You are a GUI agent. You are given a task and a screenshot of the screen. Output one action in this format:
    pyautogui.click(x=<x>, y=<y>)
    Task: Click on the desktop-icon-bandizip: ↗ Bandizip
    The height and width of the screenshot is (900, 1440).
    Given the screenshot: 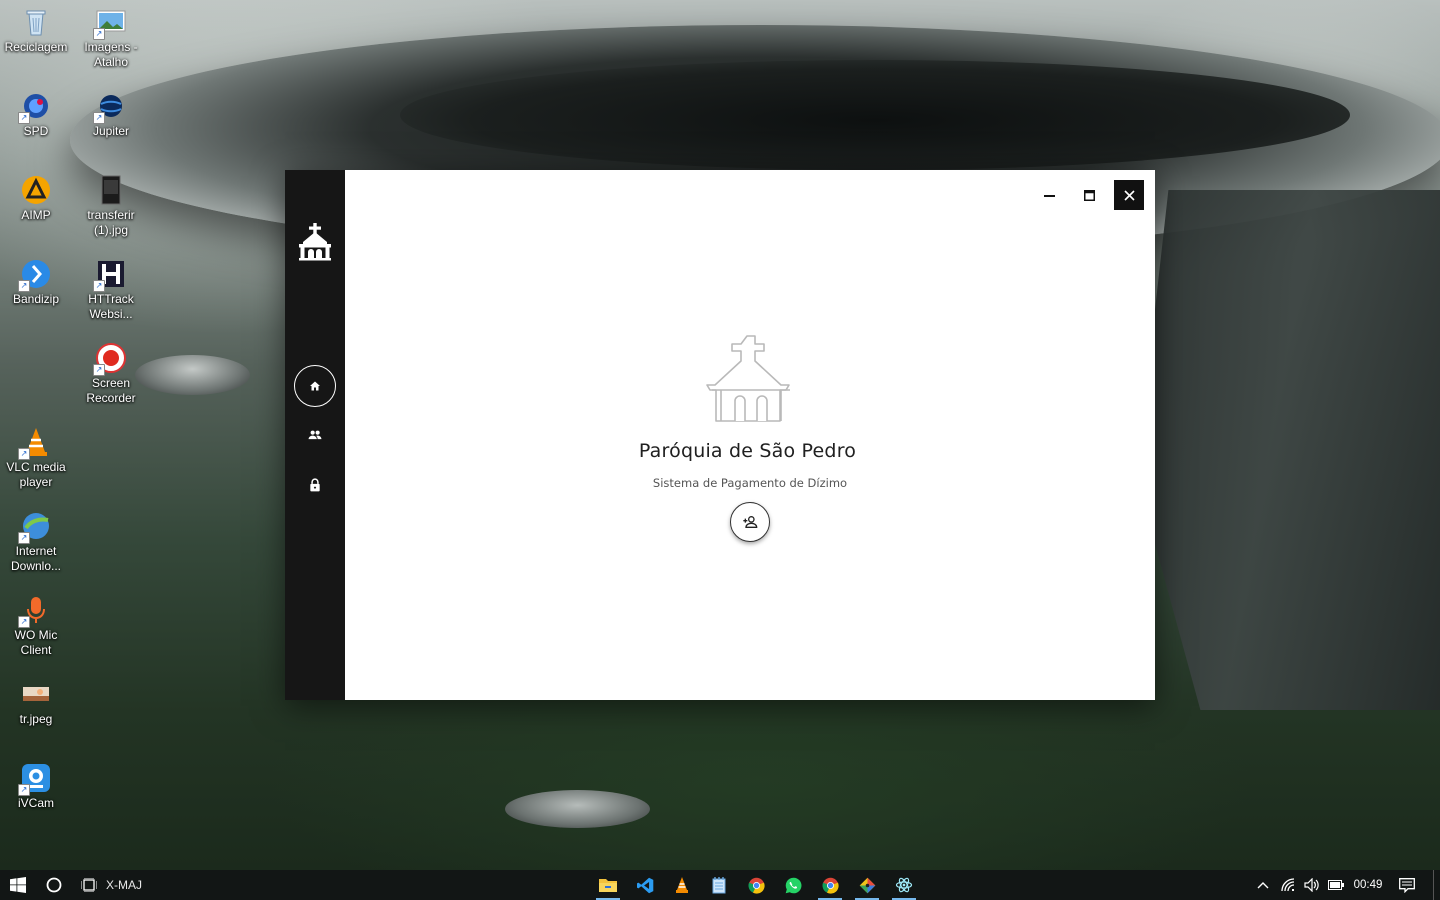 What is the action you would take?
    pyautogui.click(x=36, y=282)
    